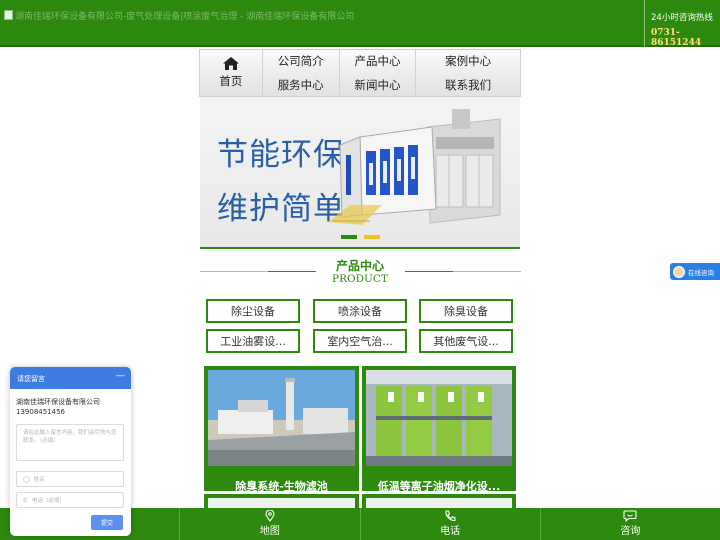 The height and width of the screenshot is (540, 720). What do you see at coordinates (120, 376) in the screenshot?
I see `minimize-icon: —` at bounding box center [120, 376].